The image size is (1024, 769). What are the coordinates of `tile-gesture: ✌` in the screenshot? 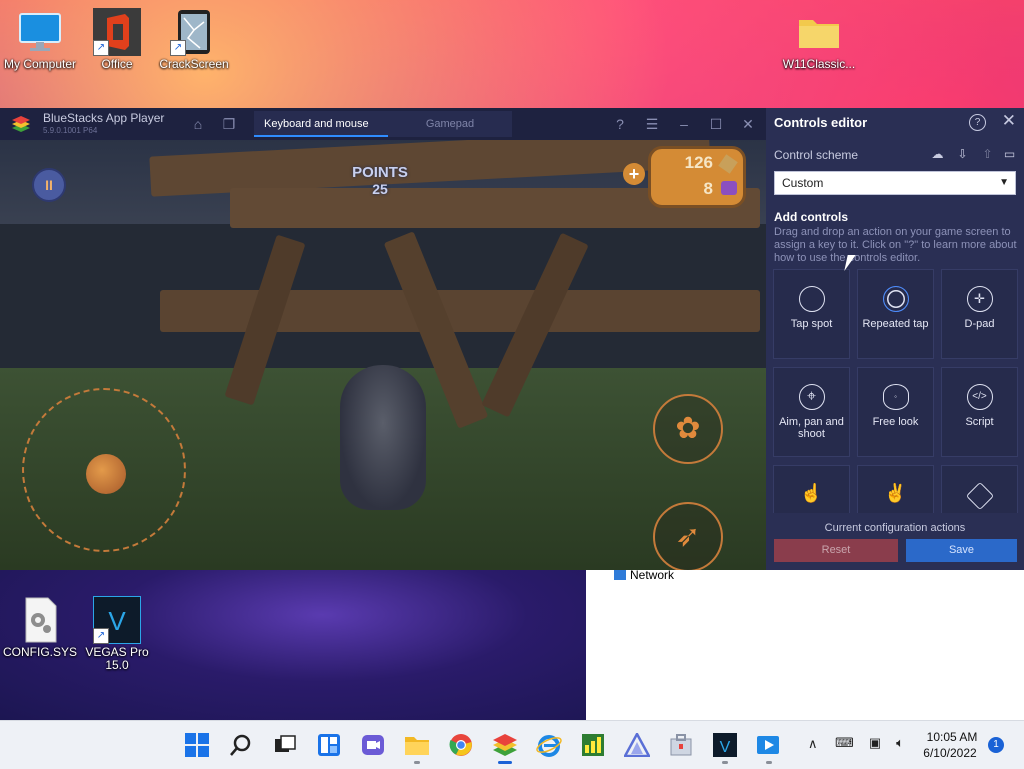 It's located at (895, 489).